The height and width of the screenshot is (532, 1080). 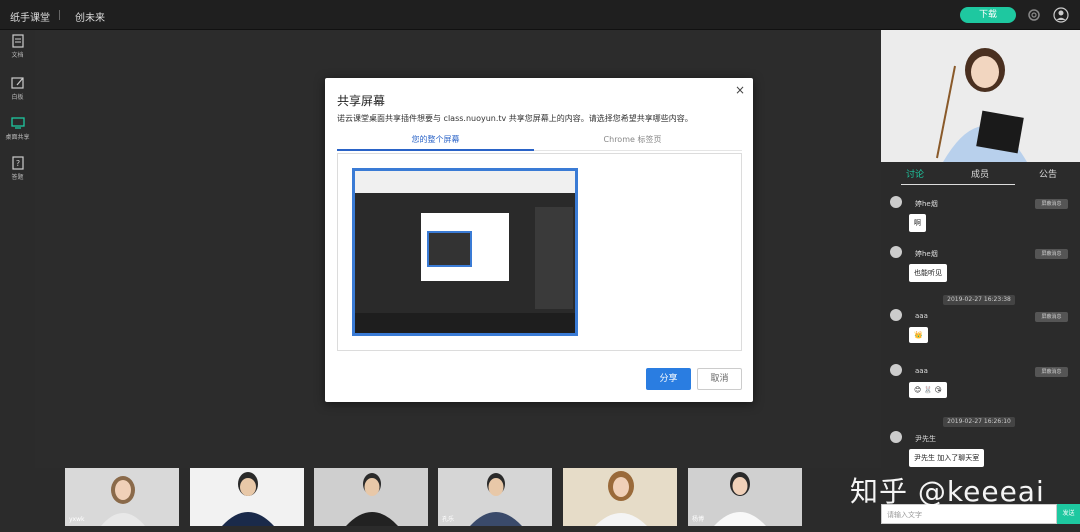 I want to click on tool-label: 文档, so click(x=17, y=55).